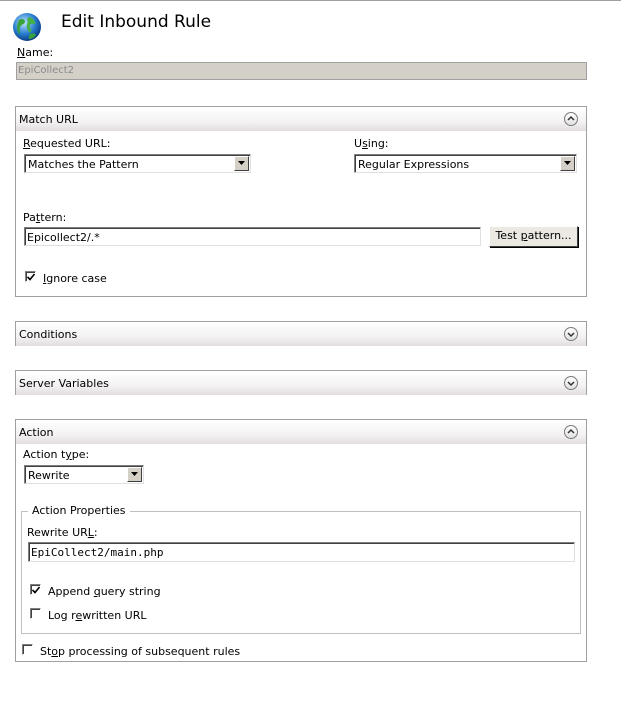  What do you see at coordinates (84, 474) in the screenshot?
I see `action-type-select: Rewrite` at bounding box center [84, 474].